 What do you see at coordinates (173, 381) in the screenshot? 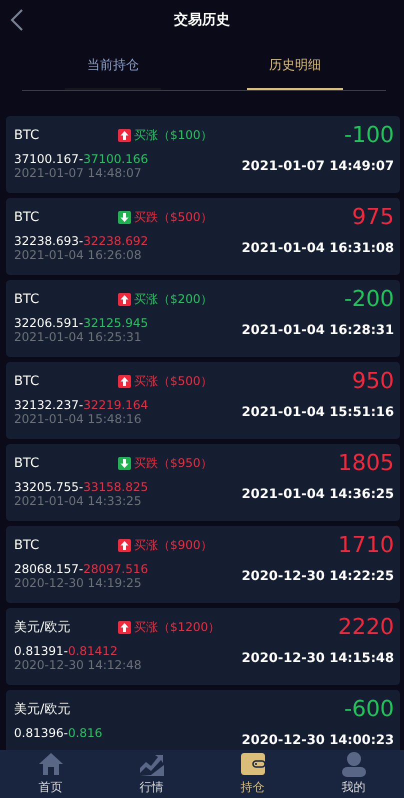
I see `order-label: 买涨（$500）` at bounding box center [173, 381].